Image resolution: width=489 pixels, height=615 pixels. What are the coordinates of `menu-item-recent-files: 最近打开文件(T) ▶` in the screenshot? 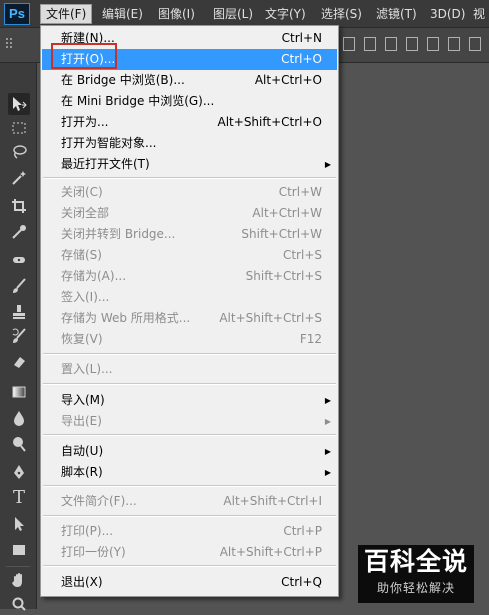 It's located at (189, 164).